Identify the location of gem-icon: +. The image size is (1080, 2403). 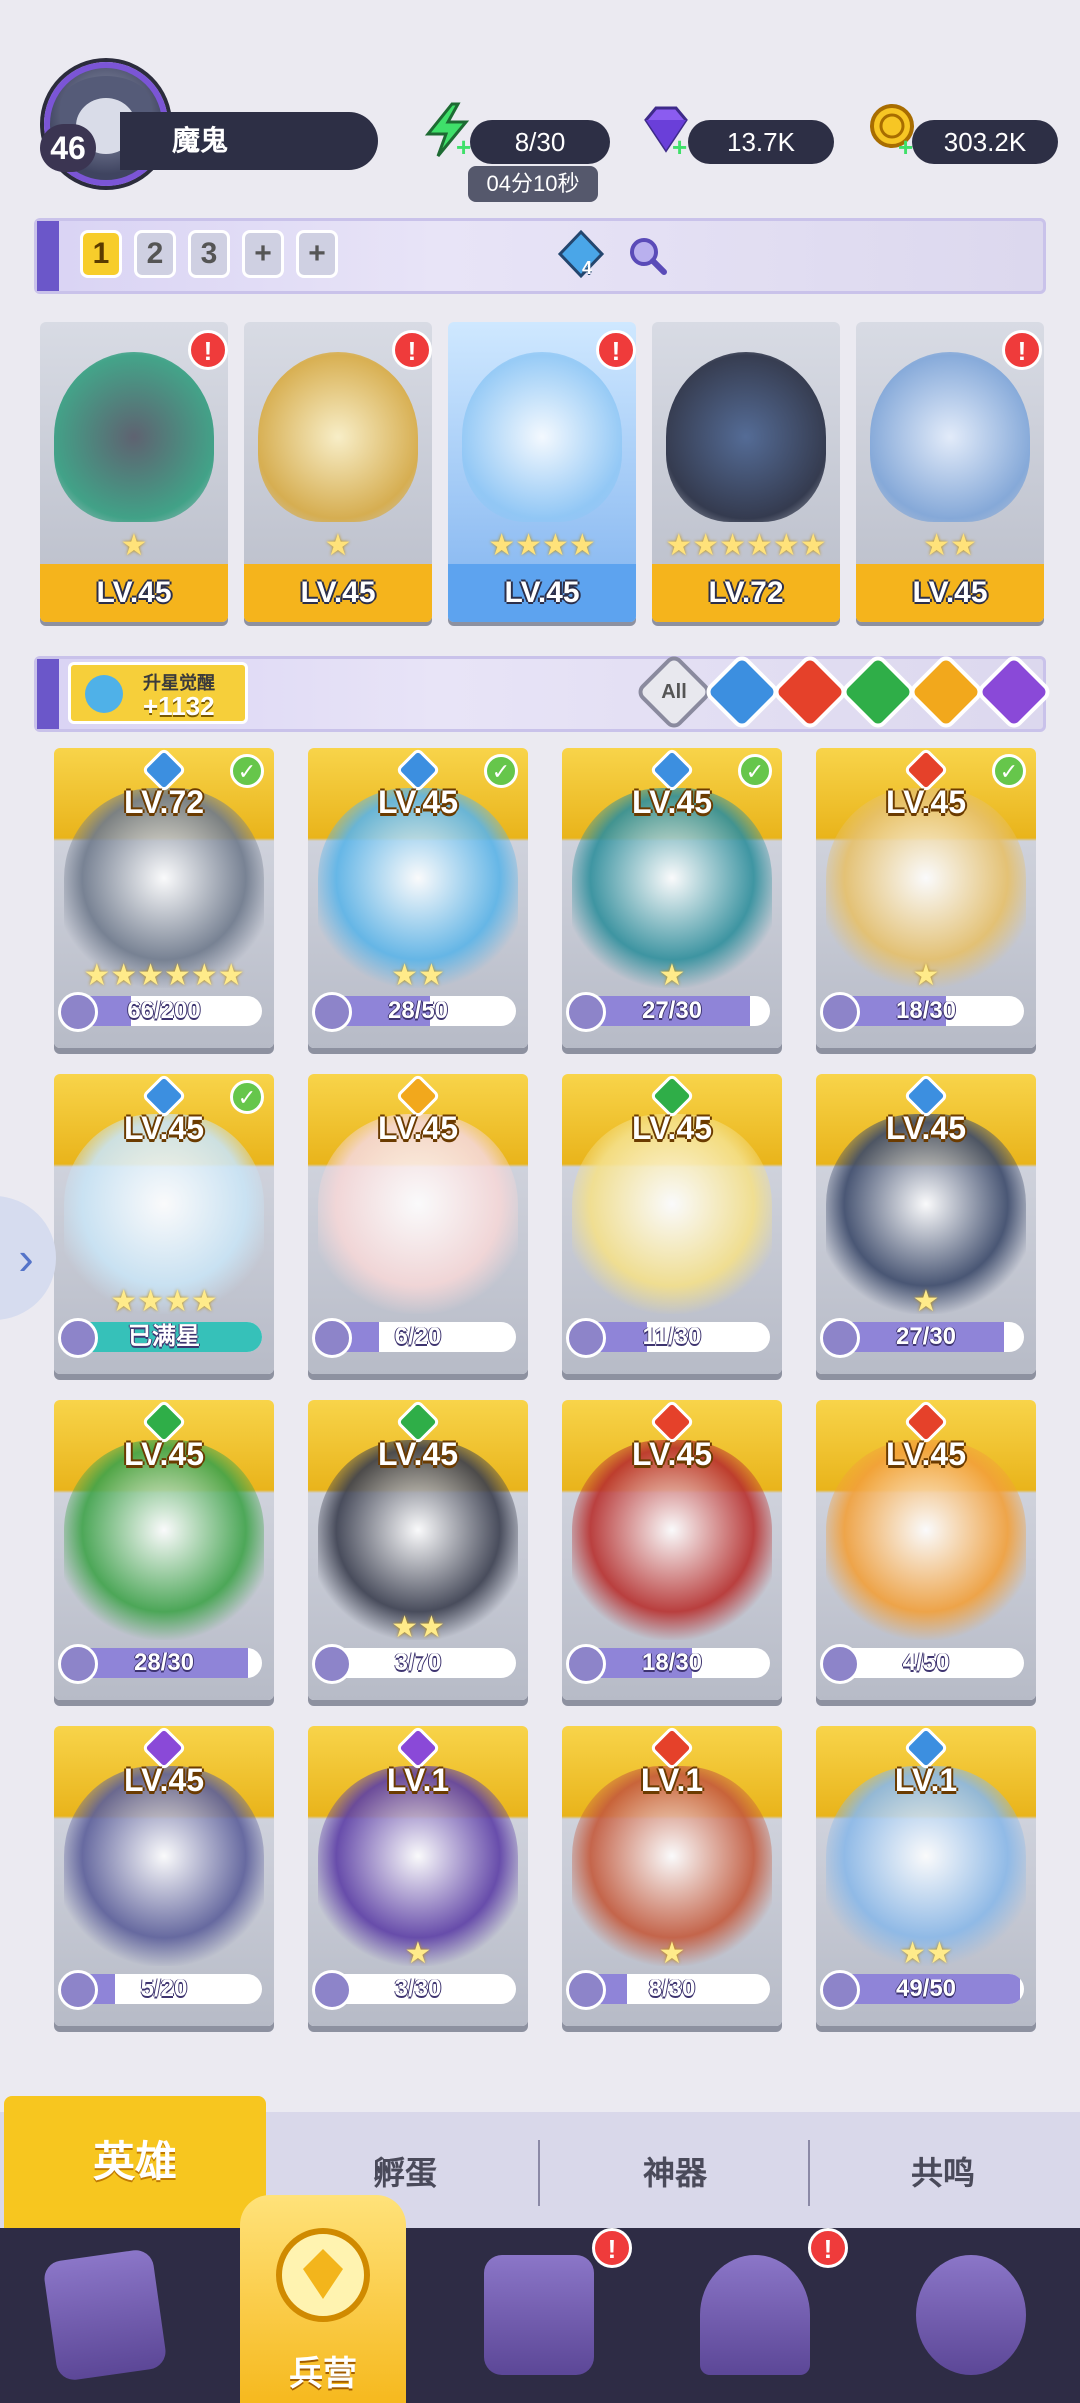
(666, 130).